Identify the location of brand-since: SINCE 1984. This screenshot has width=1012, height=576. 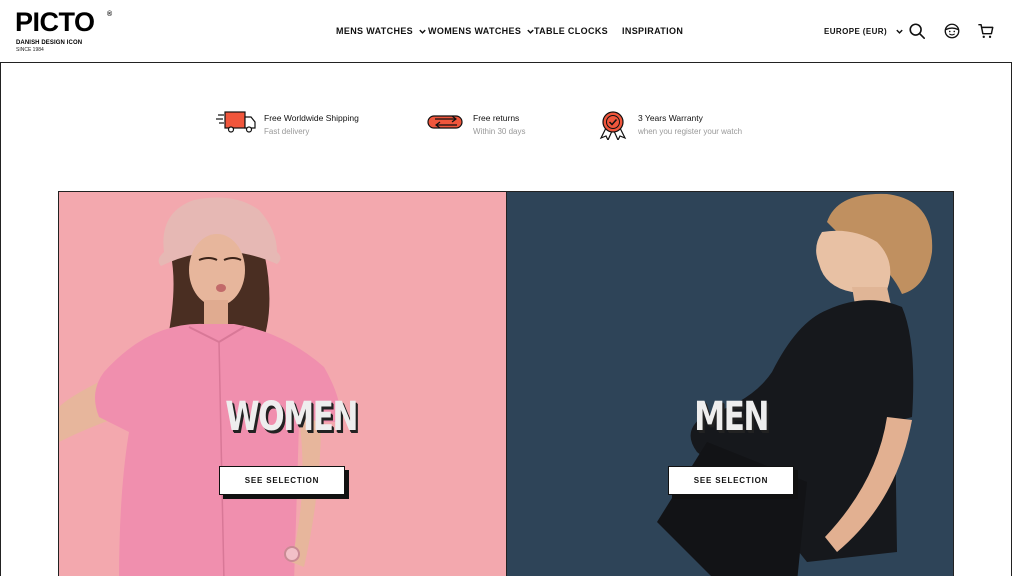
(30, 50).